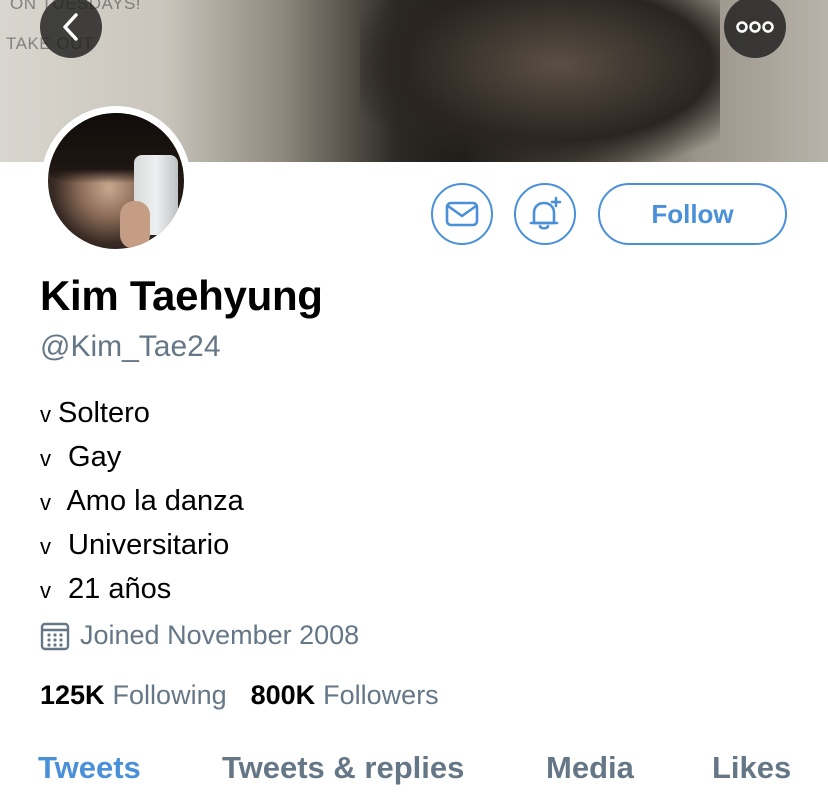 The width and height of the screenshot is (828, 801). I want to click on following-count: 125K, so click(72, 695).